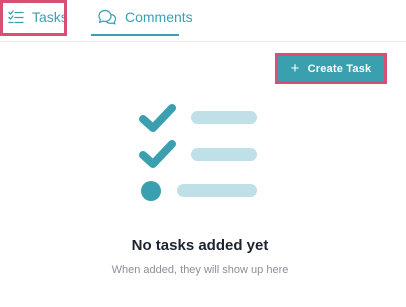 The width and height of the screenshot is (406, 307). I want to click on tab-tasks: Tasks, so click(34, 18).